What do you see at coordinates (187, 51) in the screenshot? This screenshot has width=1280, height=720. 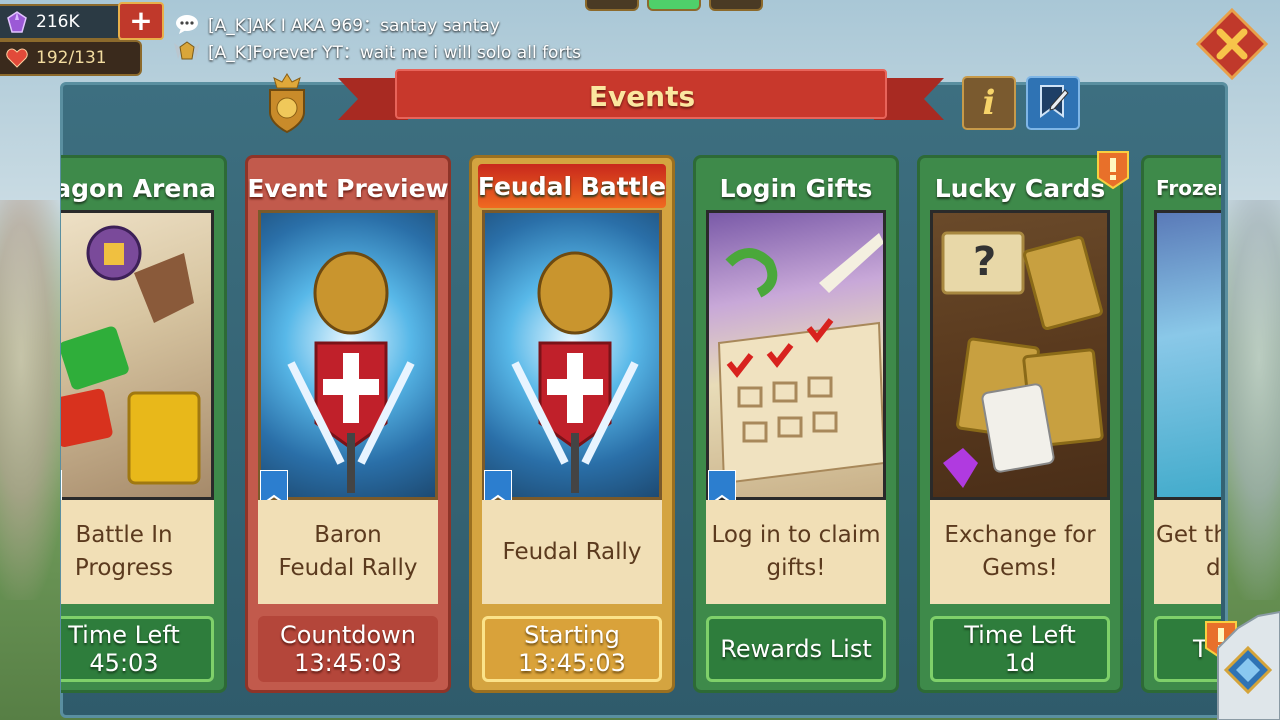 I see `rank-badge-icon` at bounding box center [187, 51].